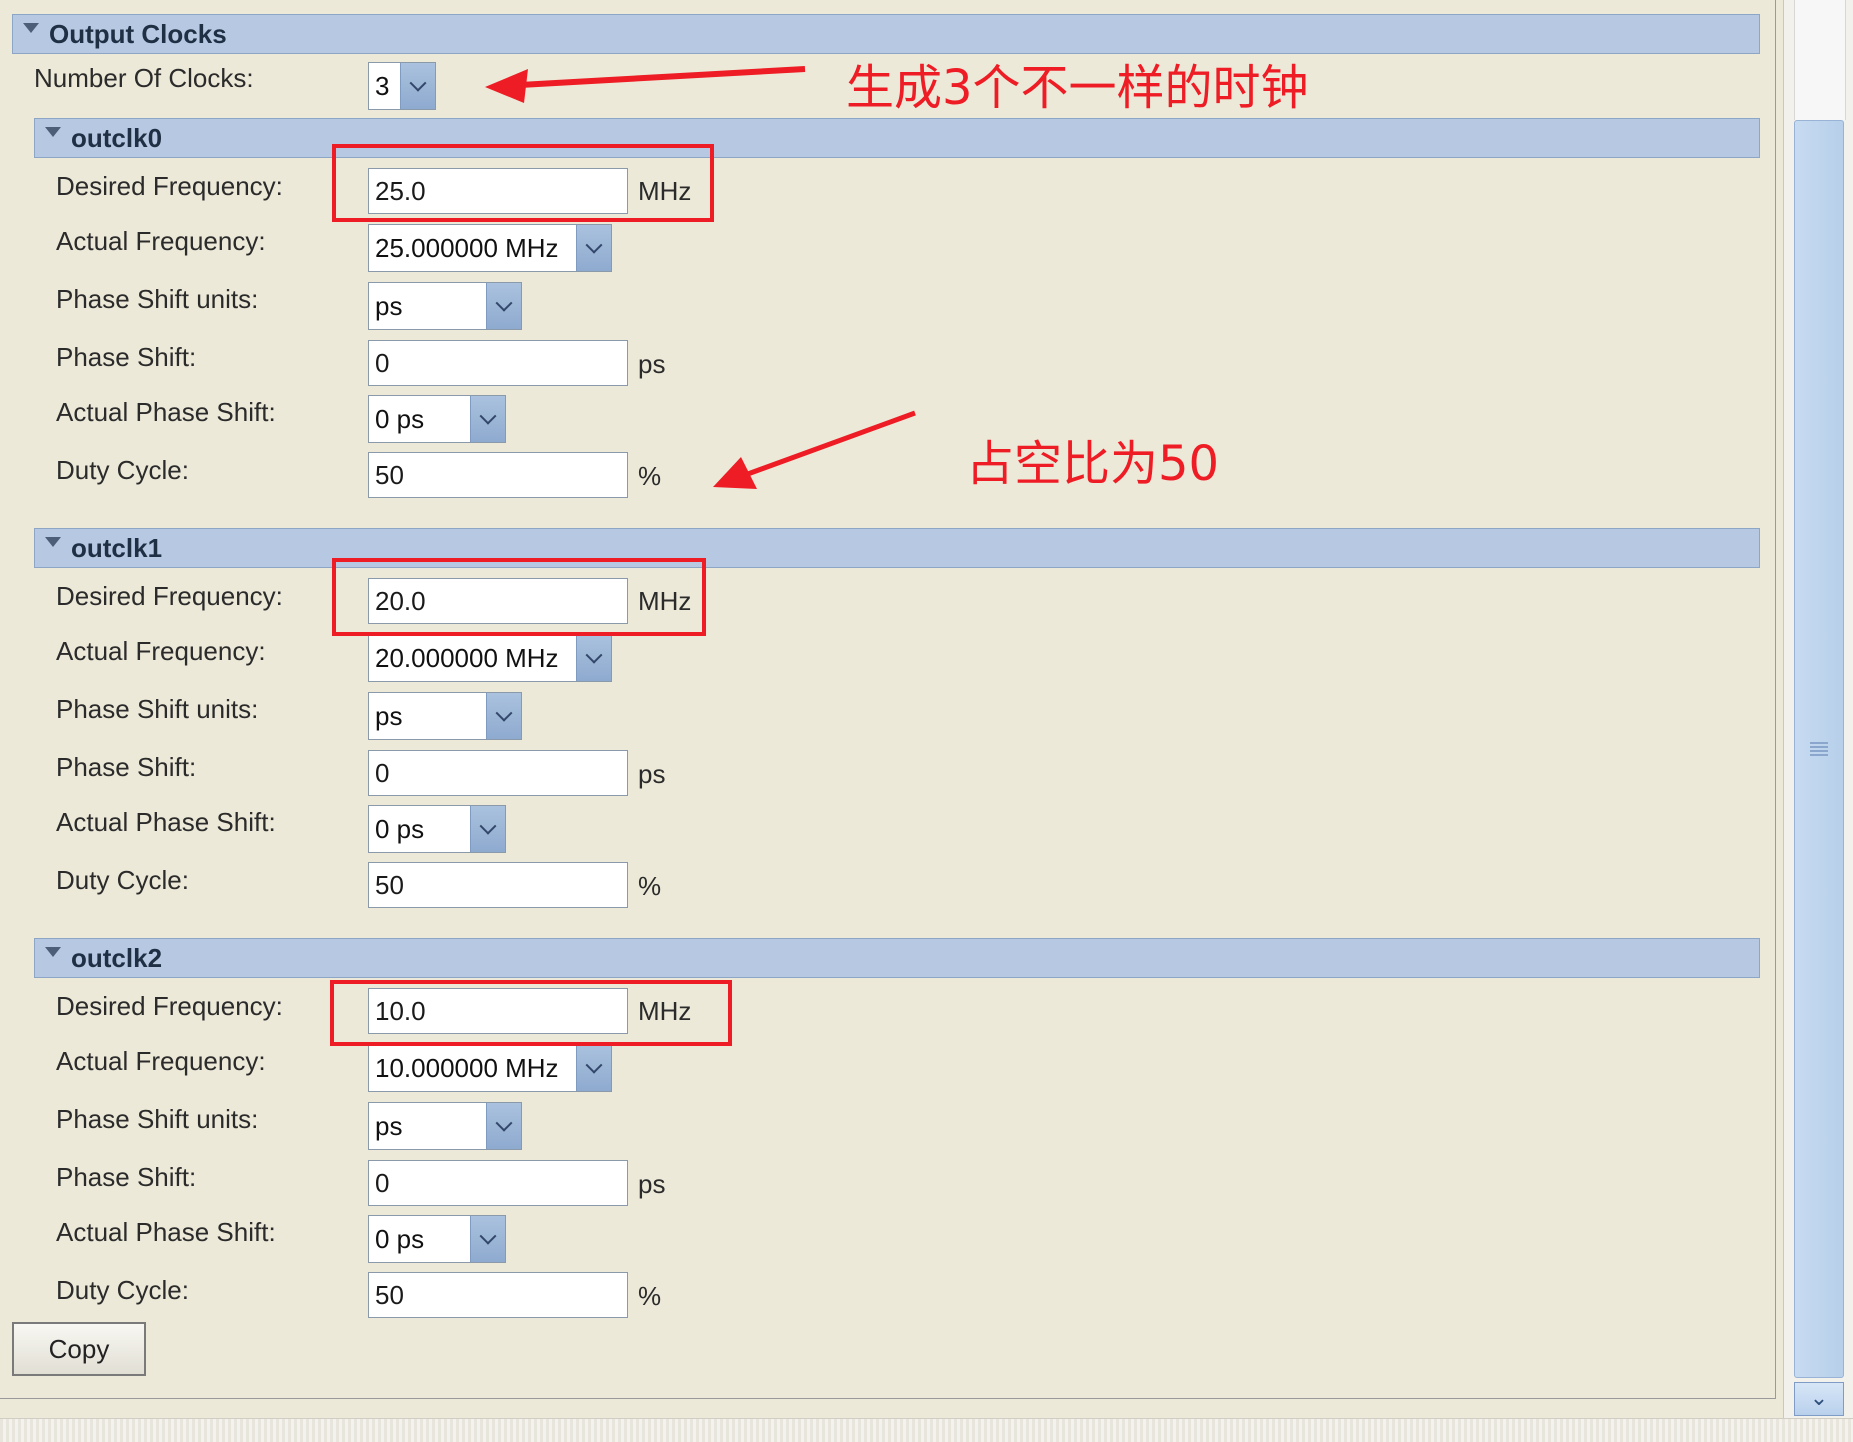 Image resolution: width=1853 pixels, height=1442 pixels. Describe the element at coordinates (897, 548) in the screenshot. I see `outclk1-header: outclk1` at that location.